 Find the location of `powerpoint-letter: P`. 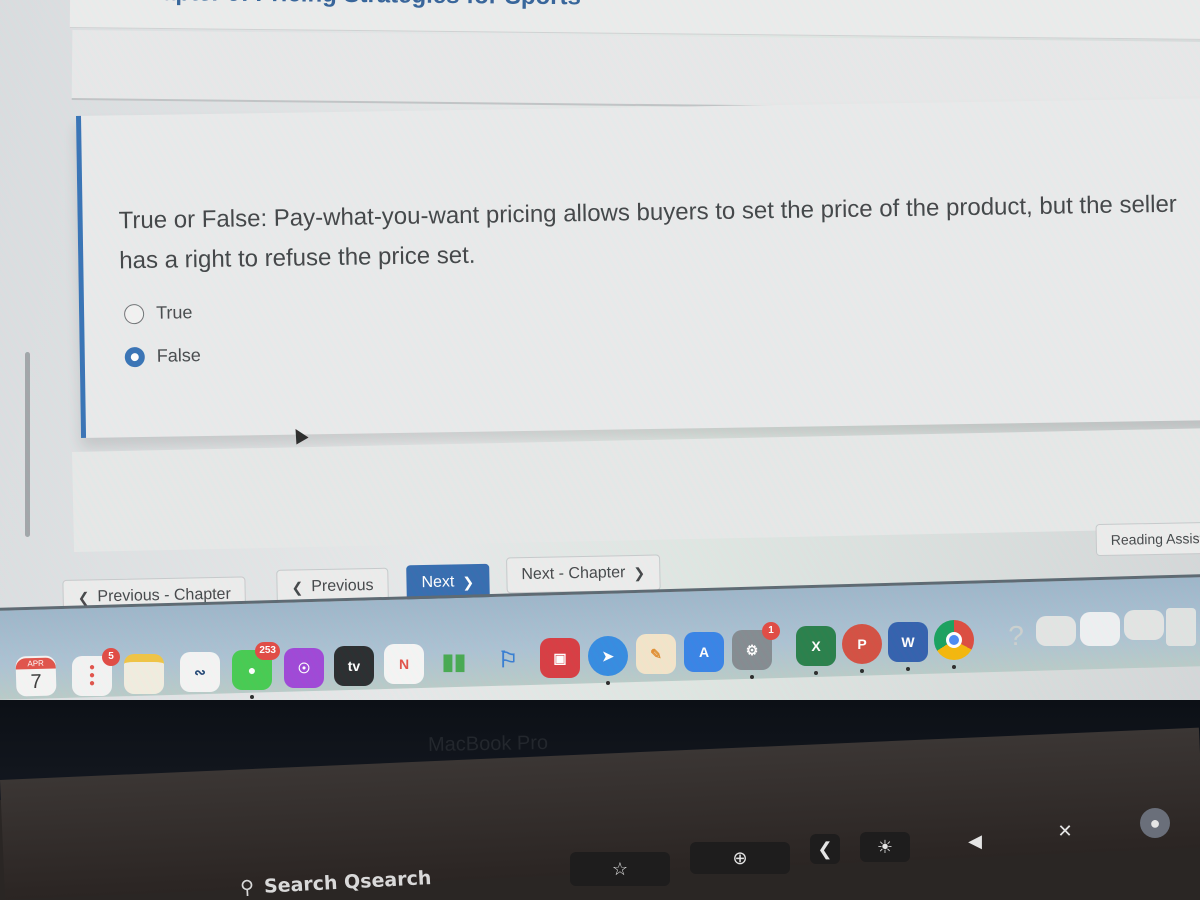

powerpoint-letter: P is located at coordinates (862, 644).